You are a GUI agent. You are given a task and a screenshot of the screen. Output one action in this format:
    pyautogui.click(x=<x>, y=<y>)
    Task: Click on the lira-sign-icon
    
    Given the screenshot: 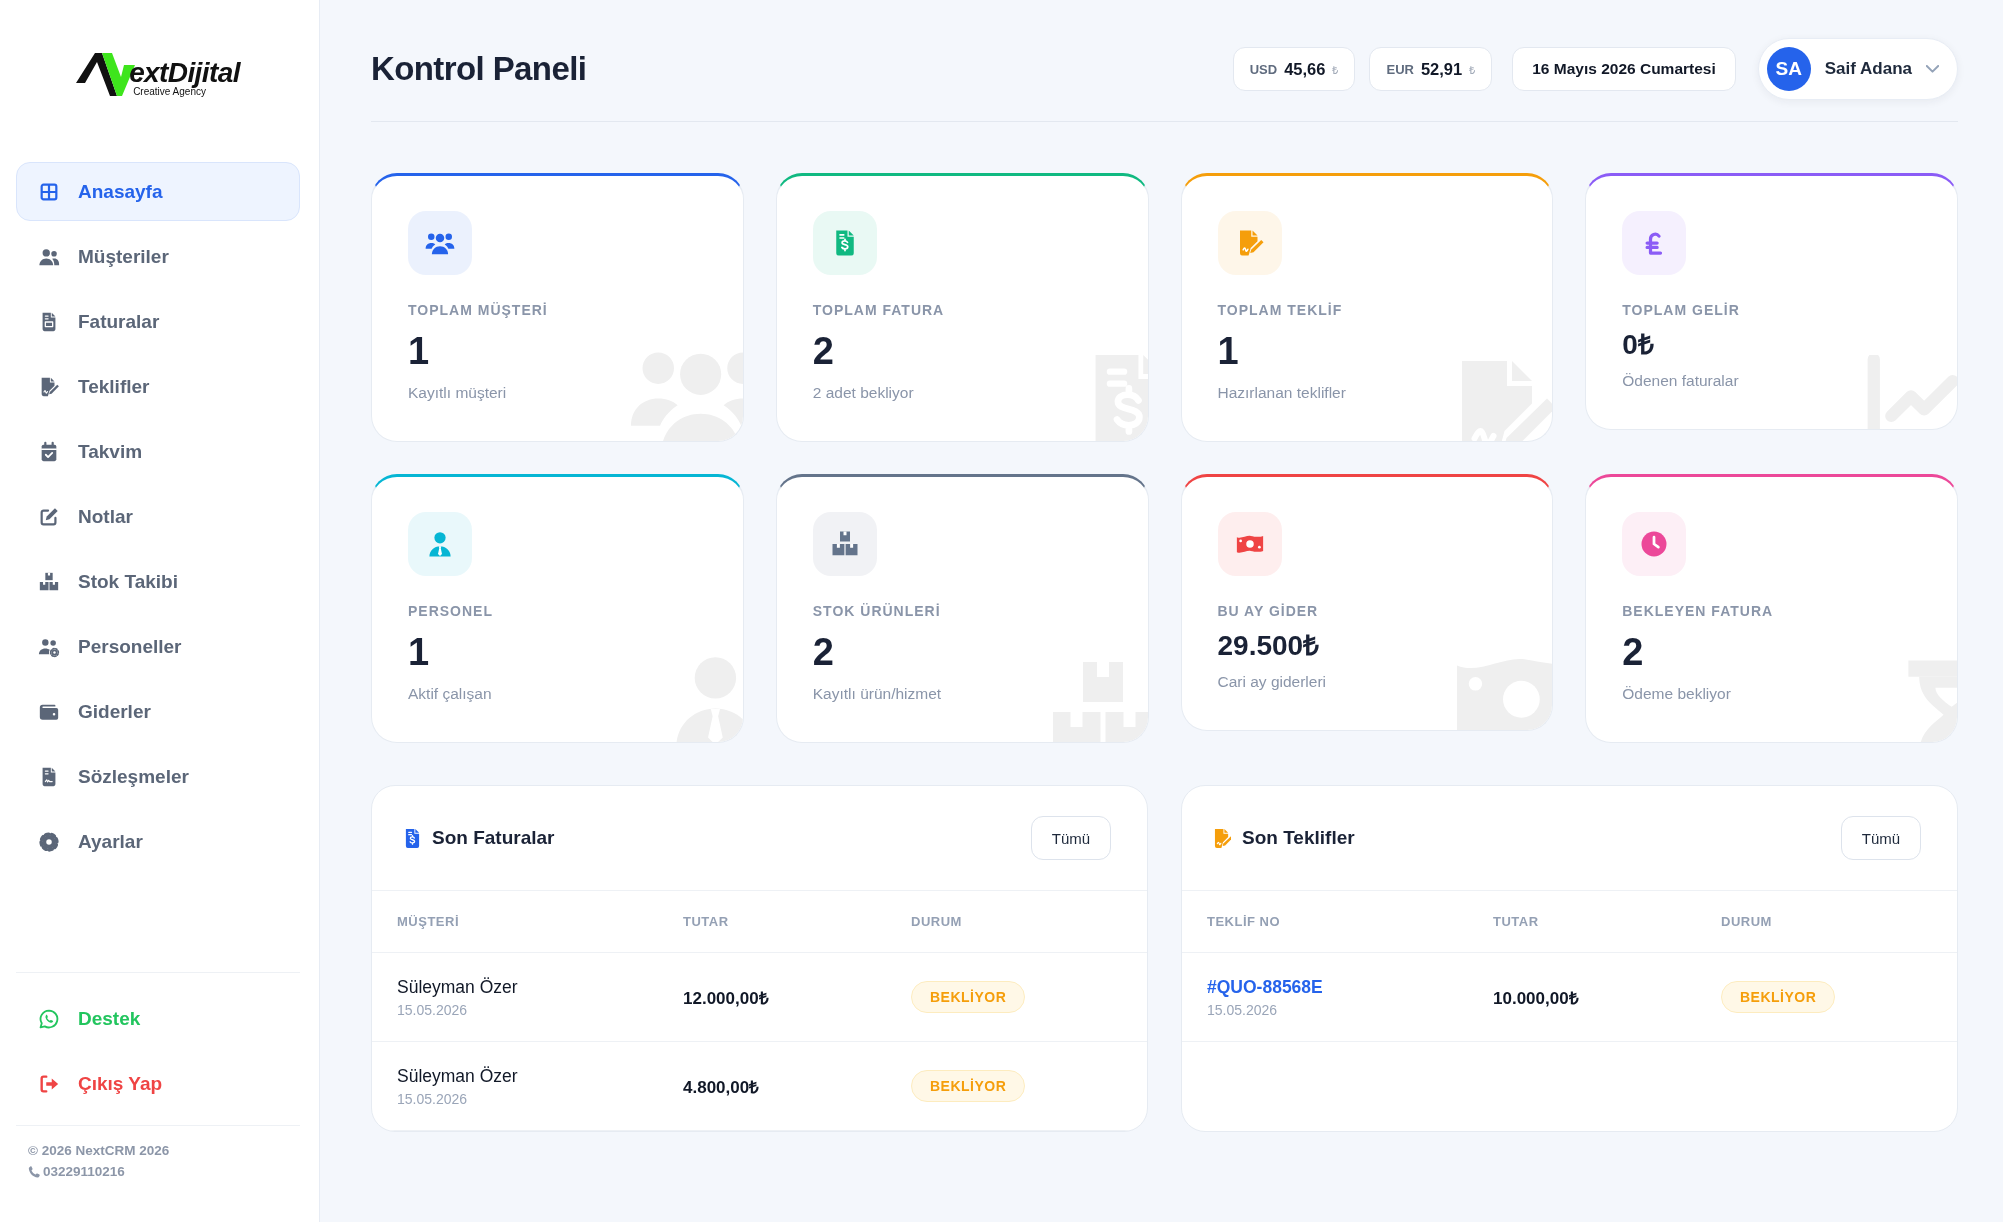 What is the action you would take?
    pyautogui.click(x=1654, y=243)
    